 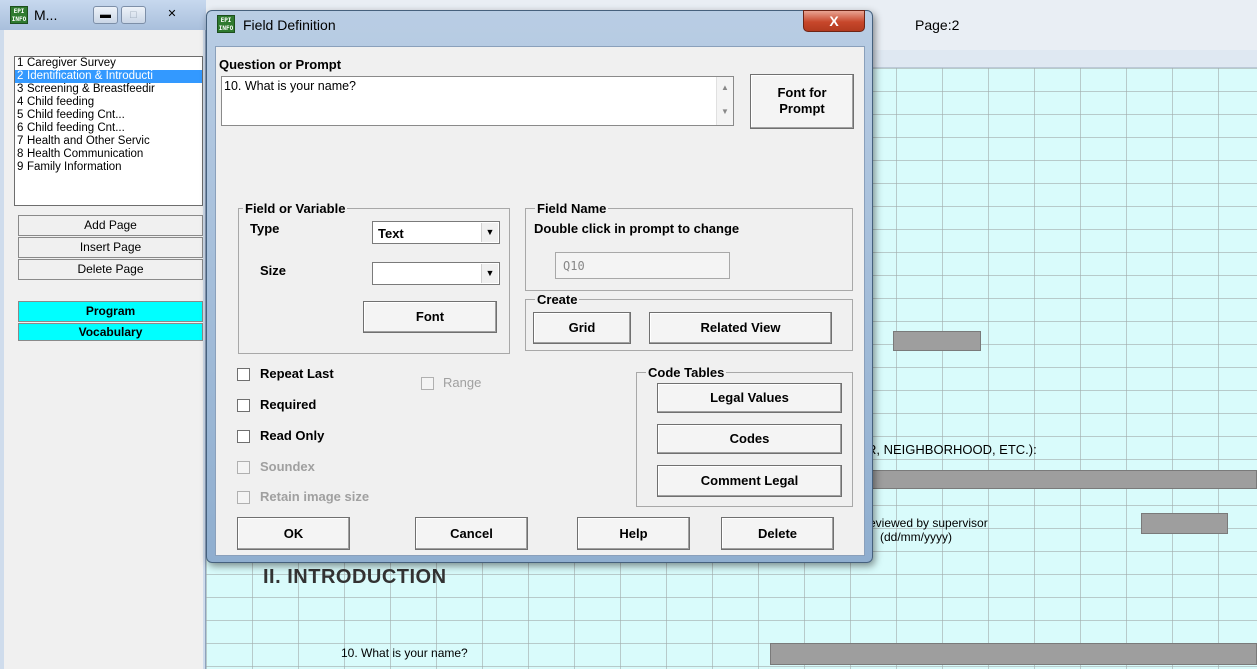 What do you see at coordinates (404, 653) in the screenshot?
I see `question-label: 10. What is your name?` at bounding box center [404, 653].